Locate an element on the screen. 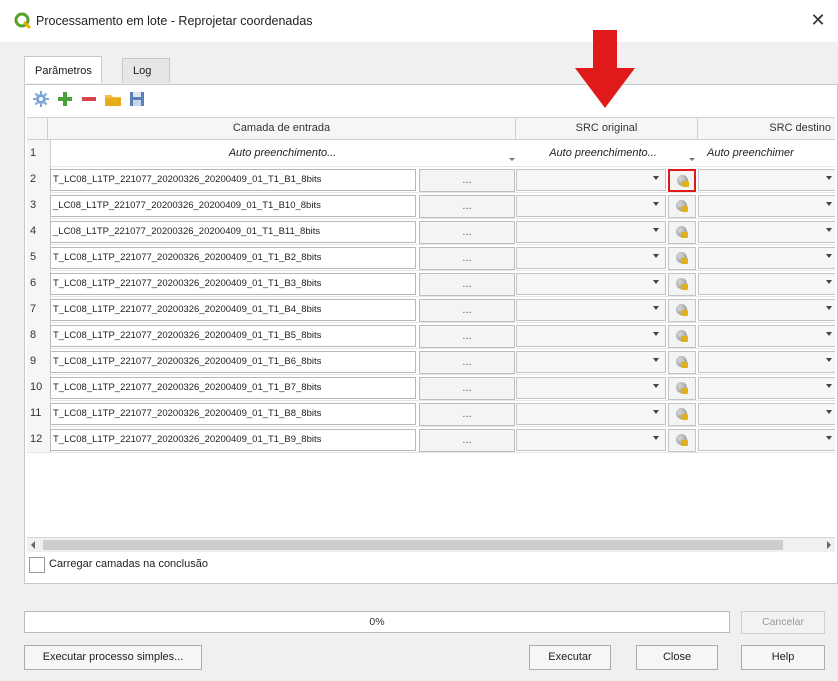 Image resolution: width=838 pixels, height=681 pixels. open-folder-icon is located at coordinates (113, 99).